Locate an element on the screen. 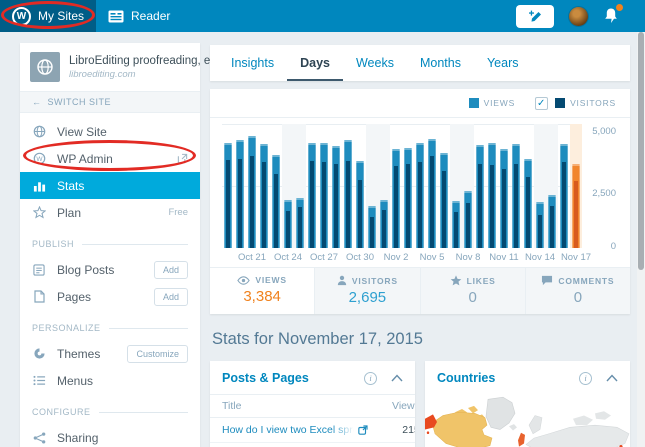 This screenshot has width=645, height=447. back-arrow-icon: ← is located at coordinates (37, 102).